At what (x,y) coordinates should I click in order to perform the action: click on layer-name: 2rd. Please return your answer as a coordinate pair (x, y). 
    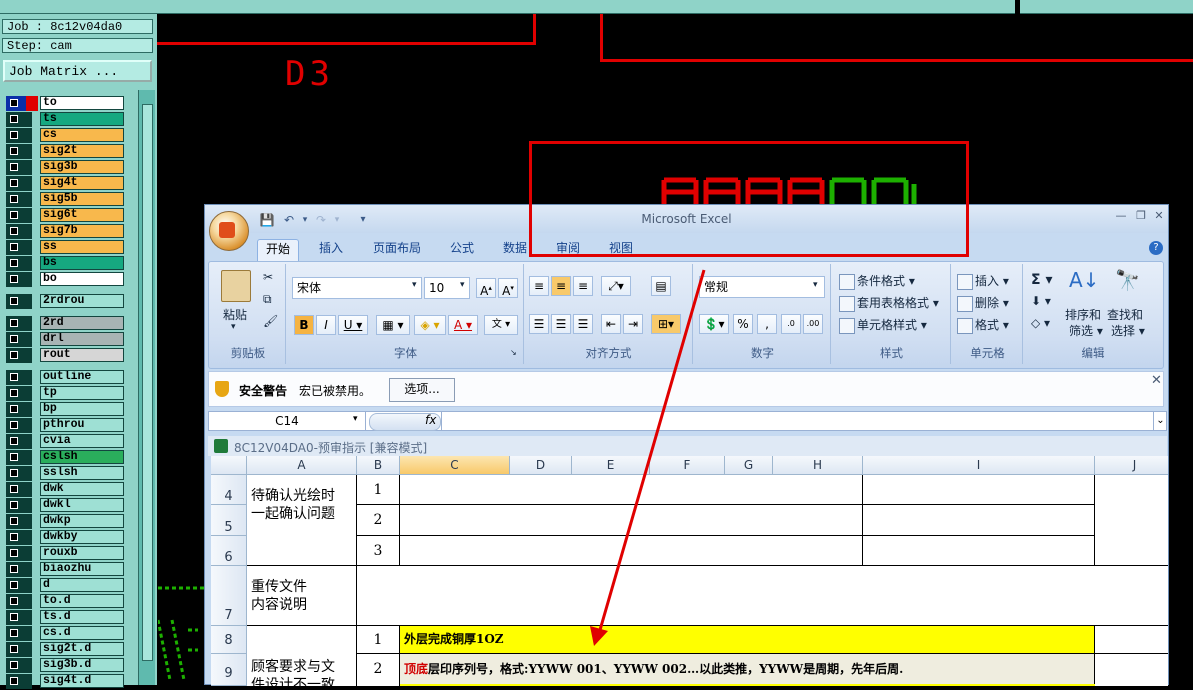
    Looking at the image, I should click on (82, 323).